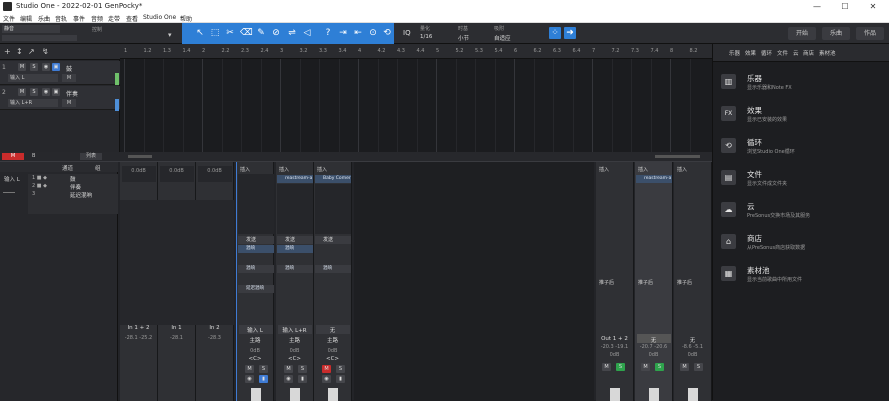  I want to click on menu-song: 乐曲, so click(44, 18).